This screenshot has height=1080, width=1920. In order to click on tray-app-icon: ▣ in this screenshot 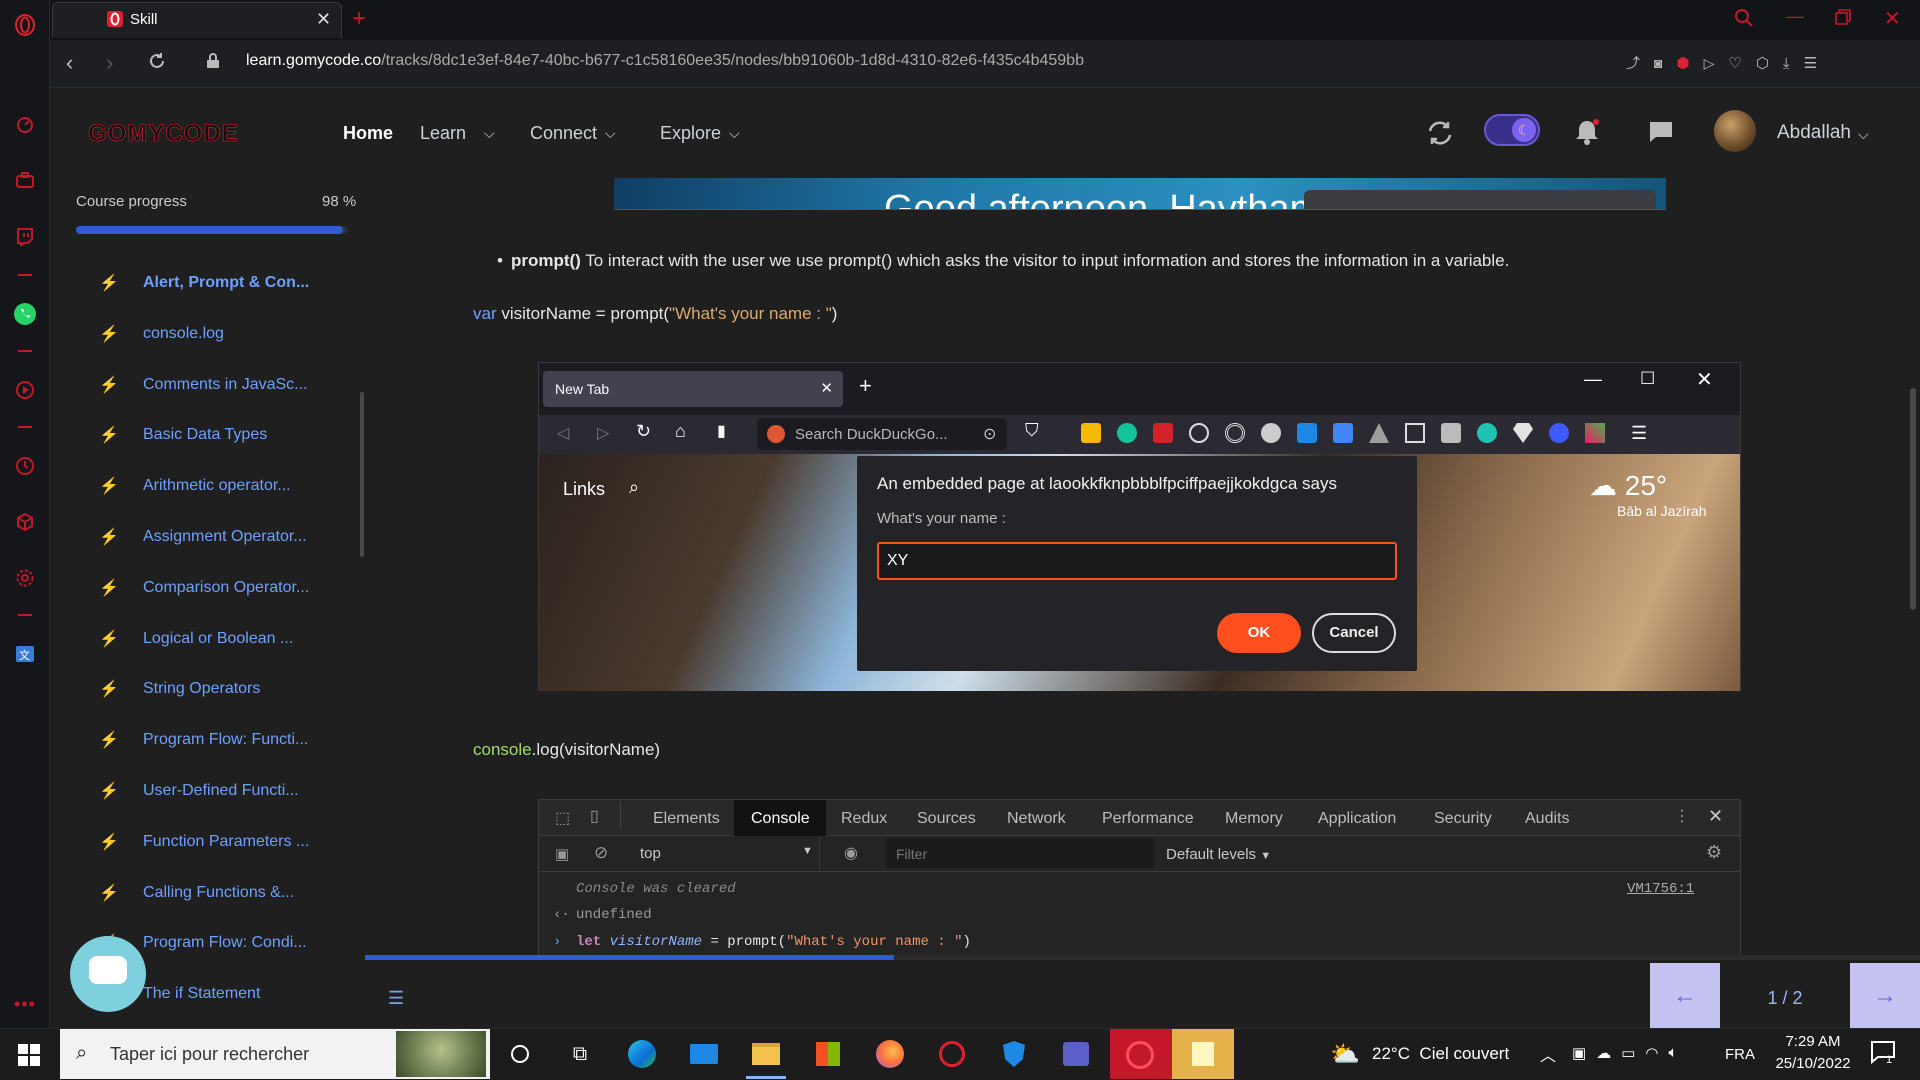, I will do `click(1579, 1053)`.